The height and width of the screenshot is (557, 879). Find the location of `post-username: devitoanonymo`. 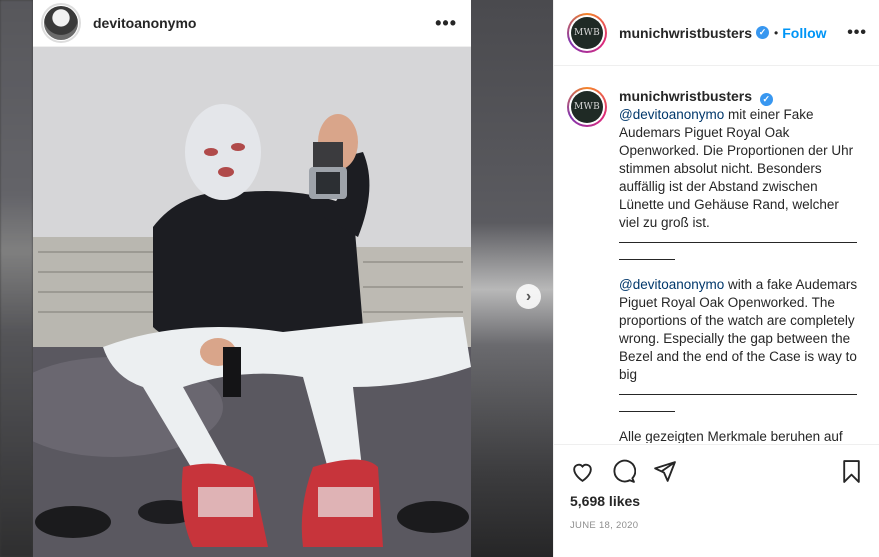

post-username: devitoanonymo is located at coordinates (144, 23).